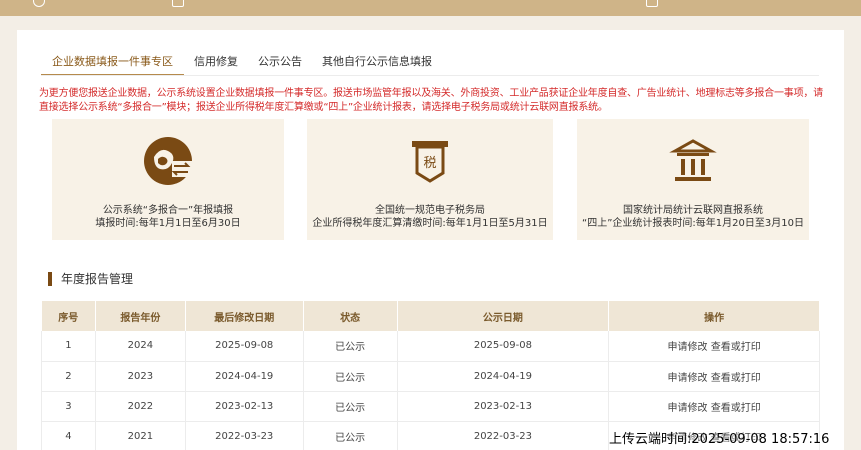 This screenshot has height=450, width=861. What do you see at coordinates (140, 376) in the screenshot?
I see `cell-year: 2023` at bounding box center [140, 376].